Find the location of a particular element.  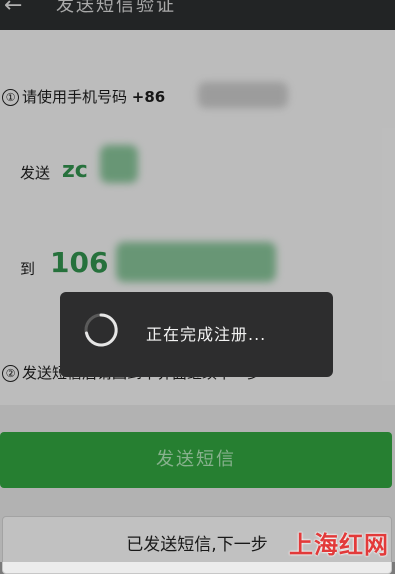

watermark-logo: 上海红网 is located at coordinates (340, 542).